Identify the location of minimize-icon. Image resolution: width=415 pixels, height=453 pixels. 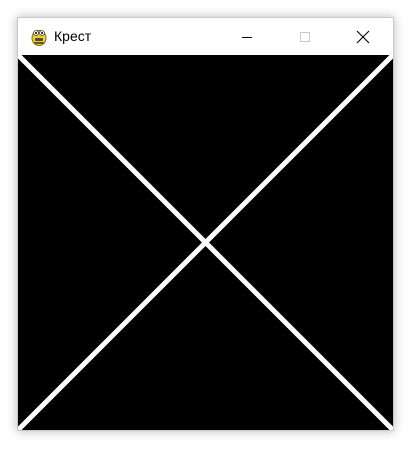
(247, 37).